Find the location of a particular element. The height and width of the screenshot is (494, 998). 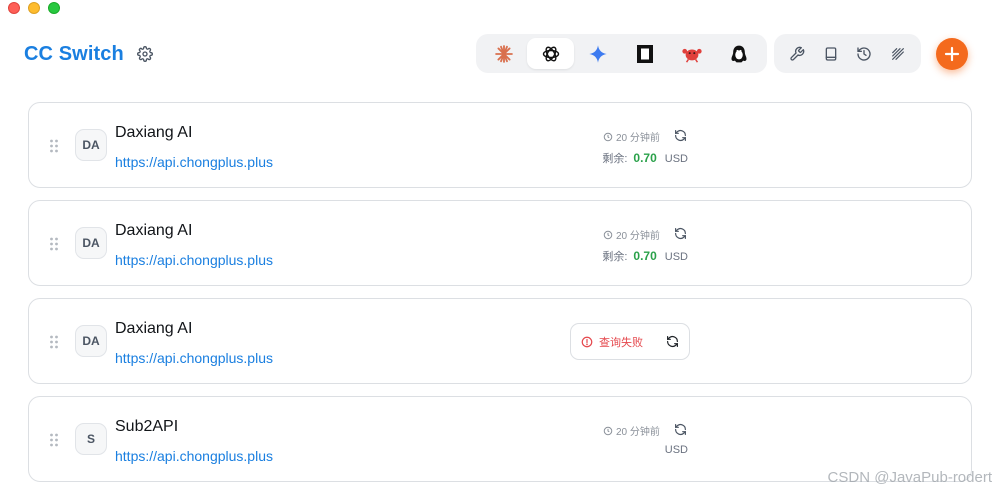

balance: USD is located at coordinates (676, 450).